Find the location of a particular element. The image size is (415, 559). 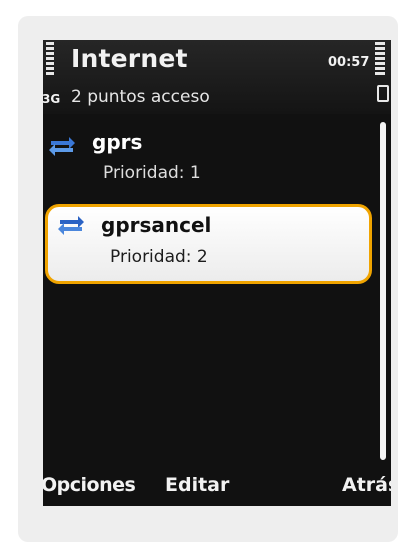

access-point-name: gprs is located at coordinates (117, 142).